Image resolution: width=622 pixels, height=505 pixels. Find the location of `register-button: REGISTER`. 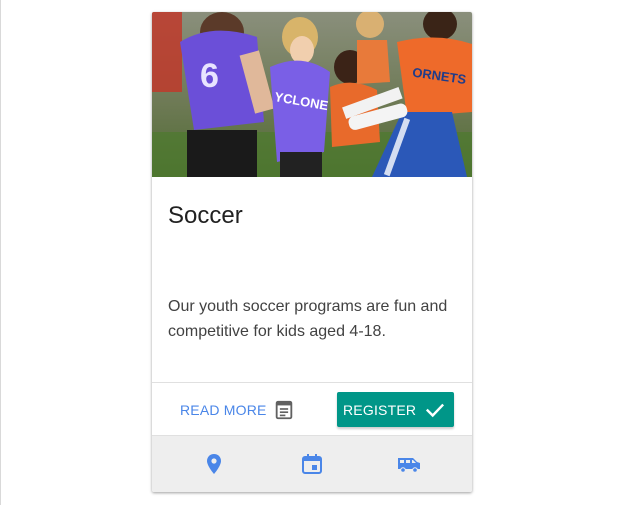

register-button: REGISTER is located at coordinates (396, 409).